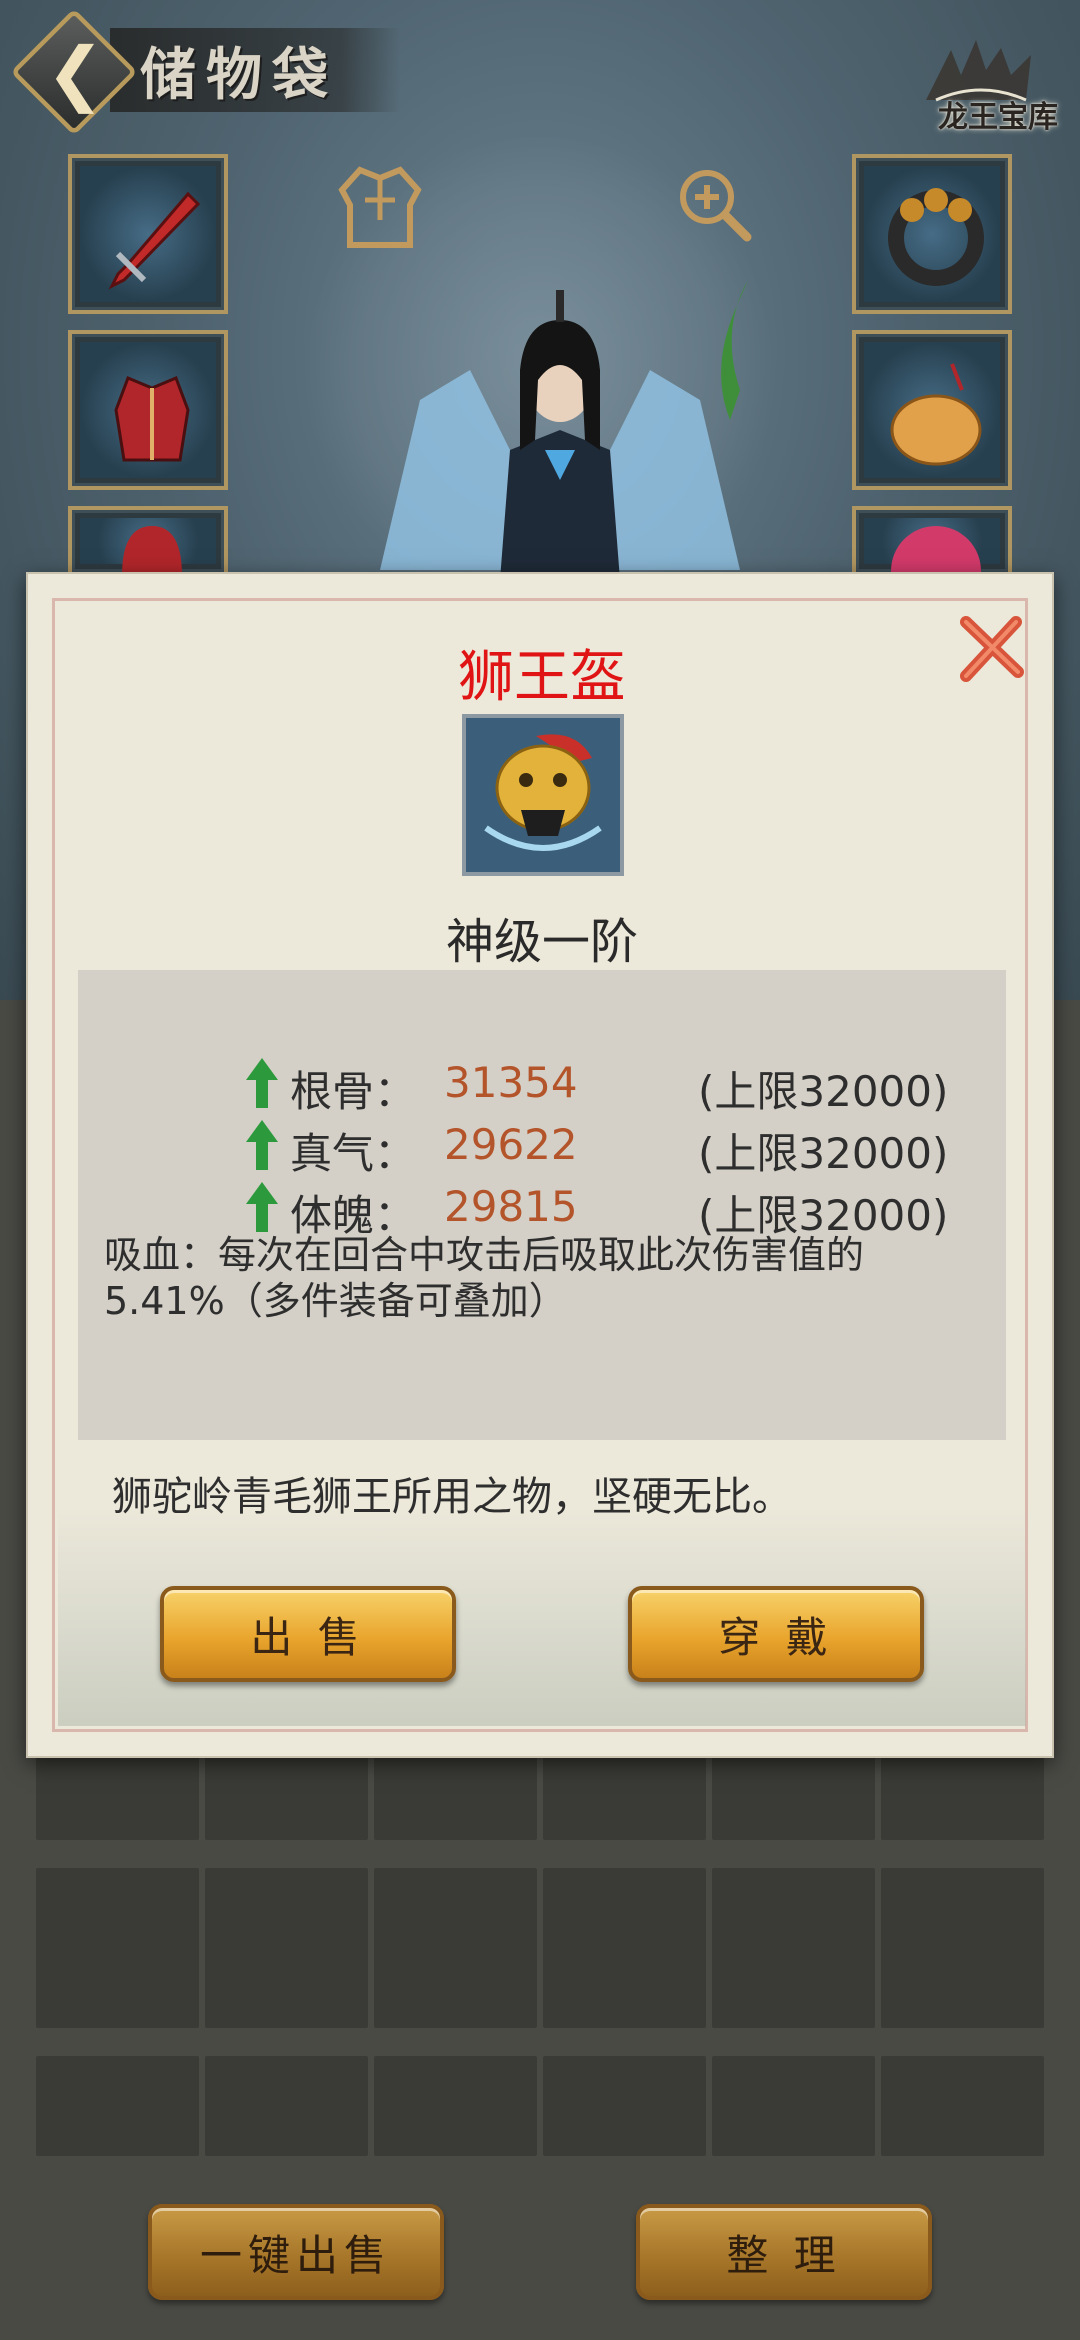 Image resolution: width=1080 pixels, height=2340 pixels. What do you see at coordinates (152, 419) in the screenshot?
I see `armor-icon` at bounding box center [152, 419].